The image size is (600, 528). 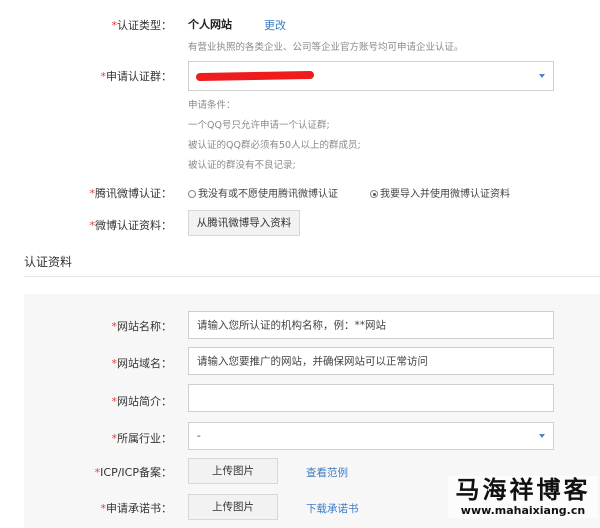 I want to click on upload-icp-button: 上传图片, so click(x=233, y=471).